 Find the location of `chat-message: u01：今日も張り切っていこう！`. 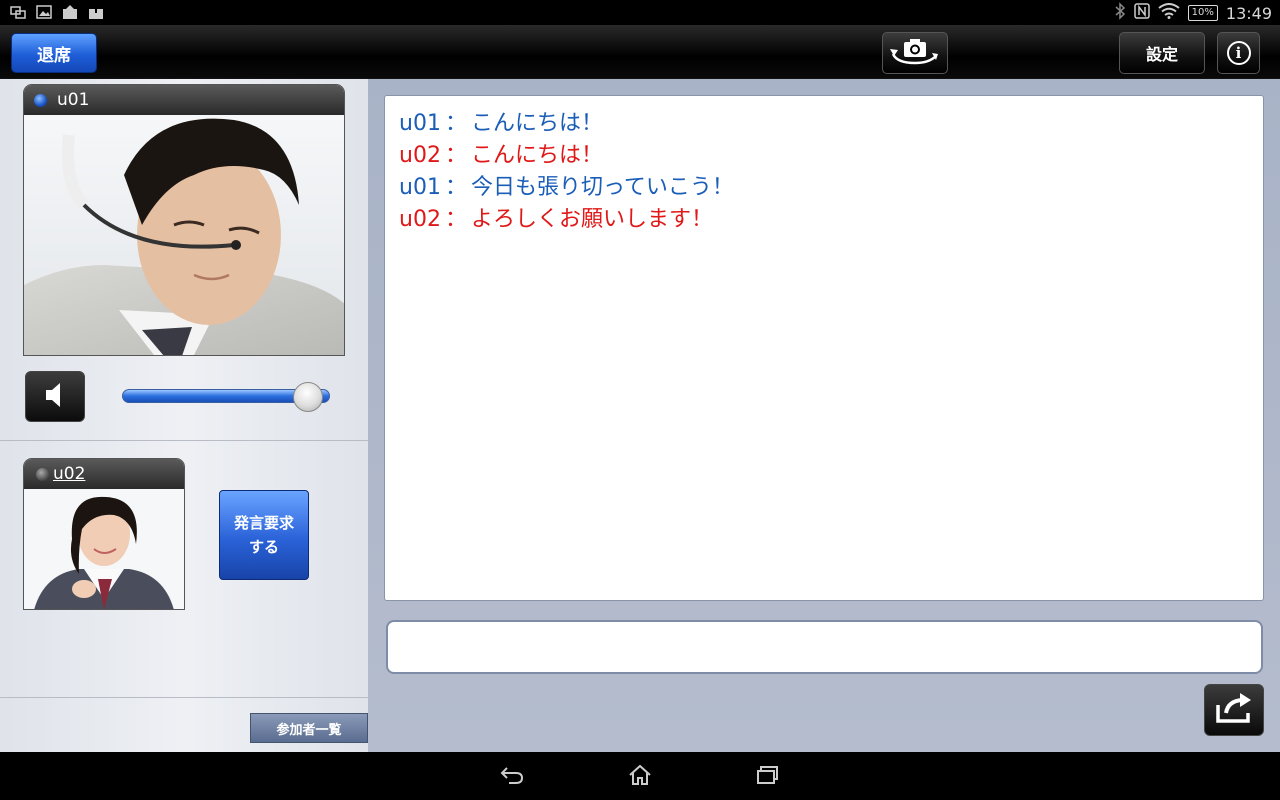

chat-message: u01：今日も張り切っていこう！ is located at coordinates (824, 188).